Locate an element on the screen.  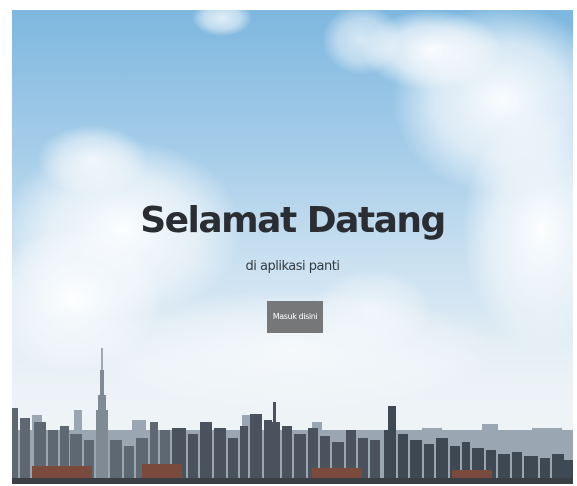
page-subtitle: di aplikasi panti is located at coordinates (292, 266).